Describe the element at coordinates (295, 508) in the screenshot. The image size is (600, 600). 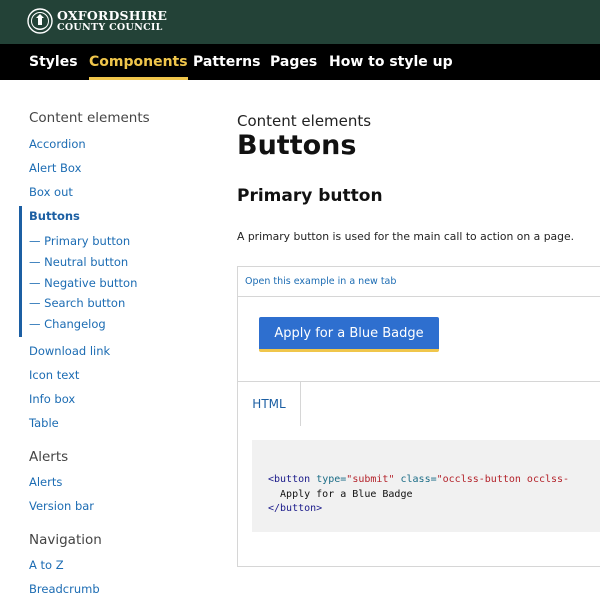
I see `code-close-tag: </button>` at that location.